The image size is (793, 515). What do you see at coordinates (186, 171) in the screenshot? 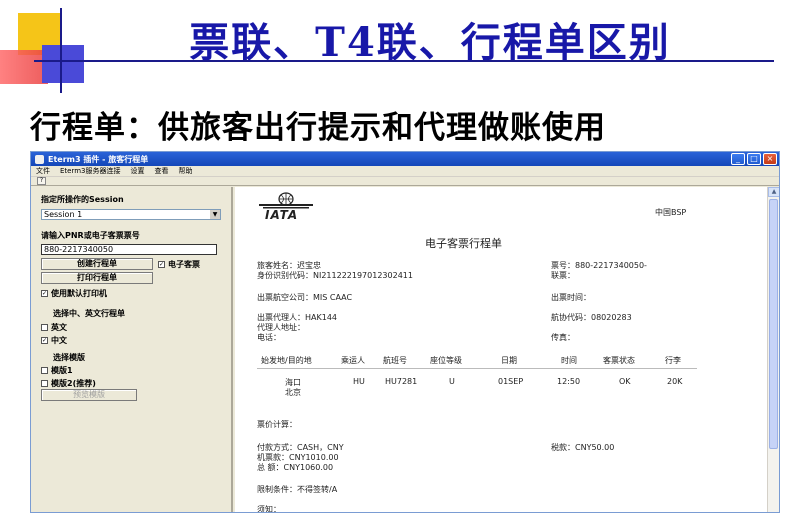
I see `menu-help: 帮助` at bounding box center [186, 171].